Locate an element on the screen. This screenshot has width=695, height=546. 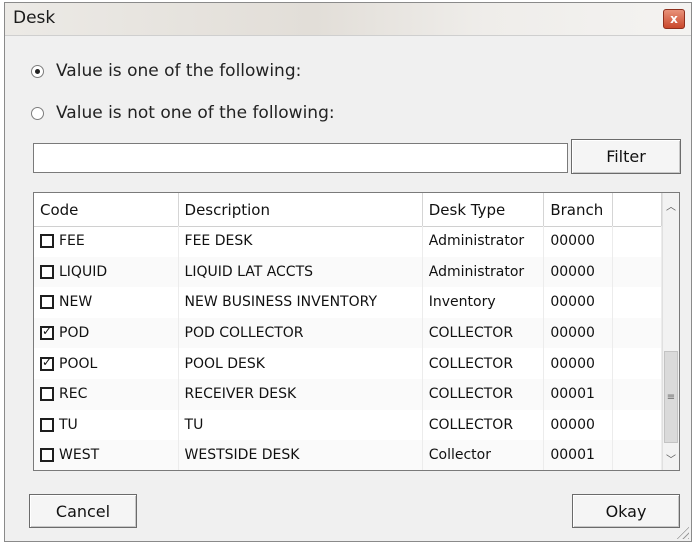
scrollbar-thumb: ≡ is located at coordinates (671, 397).